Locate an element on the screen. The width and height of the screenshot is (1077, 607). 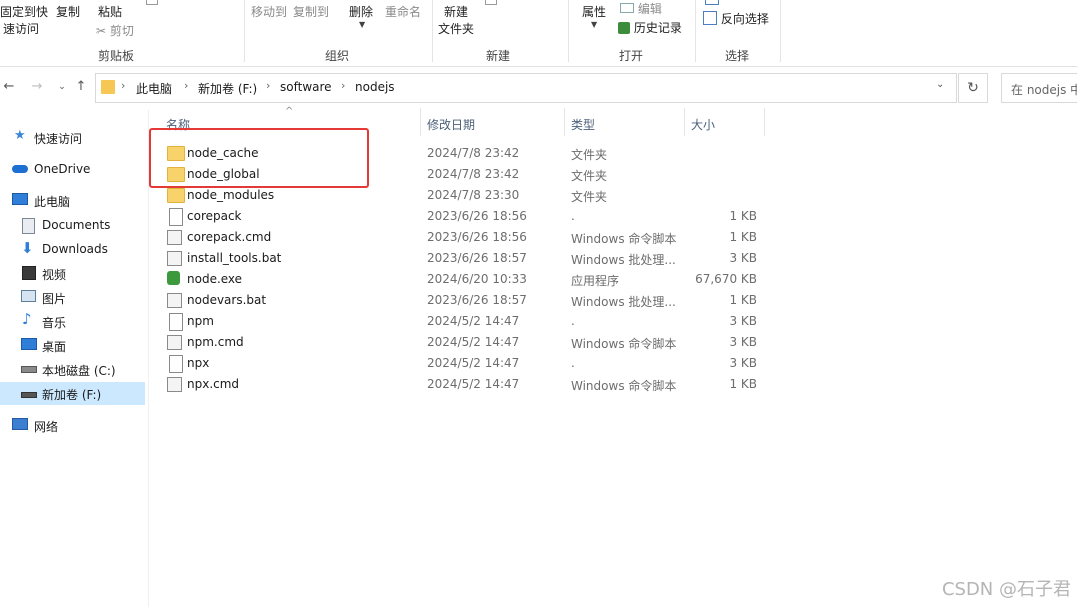
cut-button: ✂ 剪切 is located at coordinates (115, 30).